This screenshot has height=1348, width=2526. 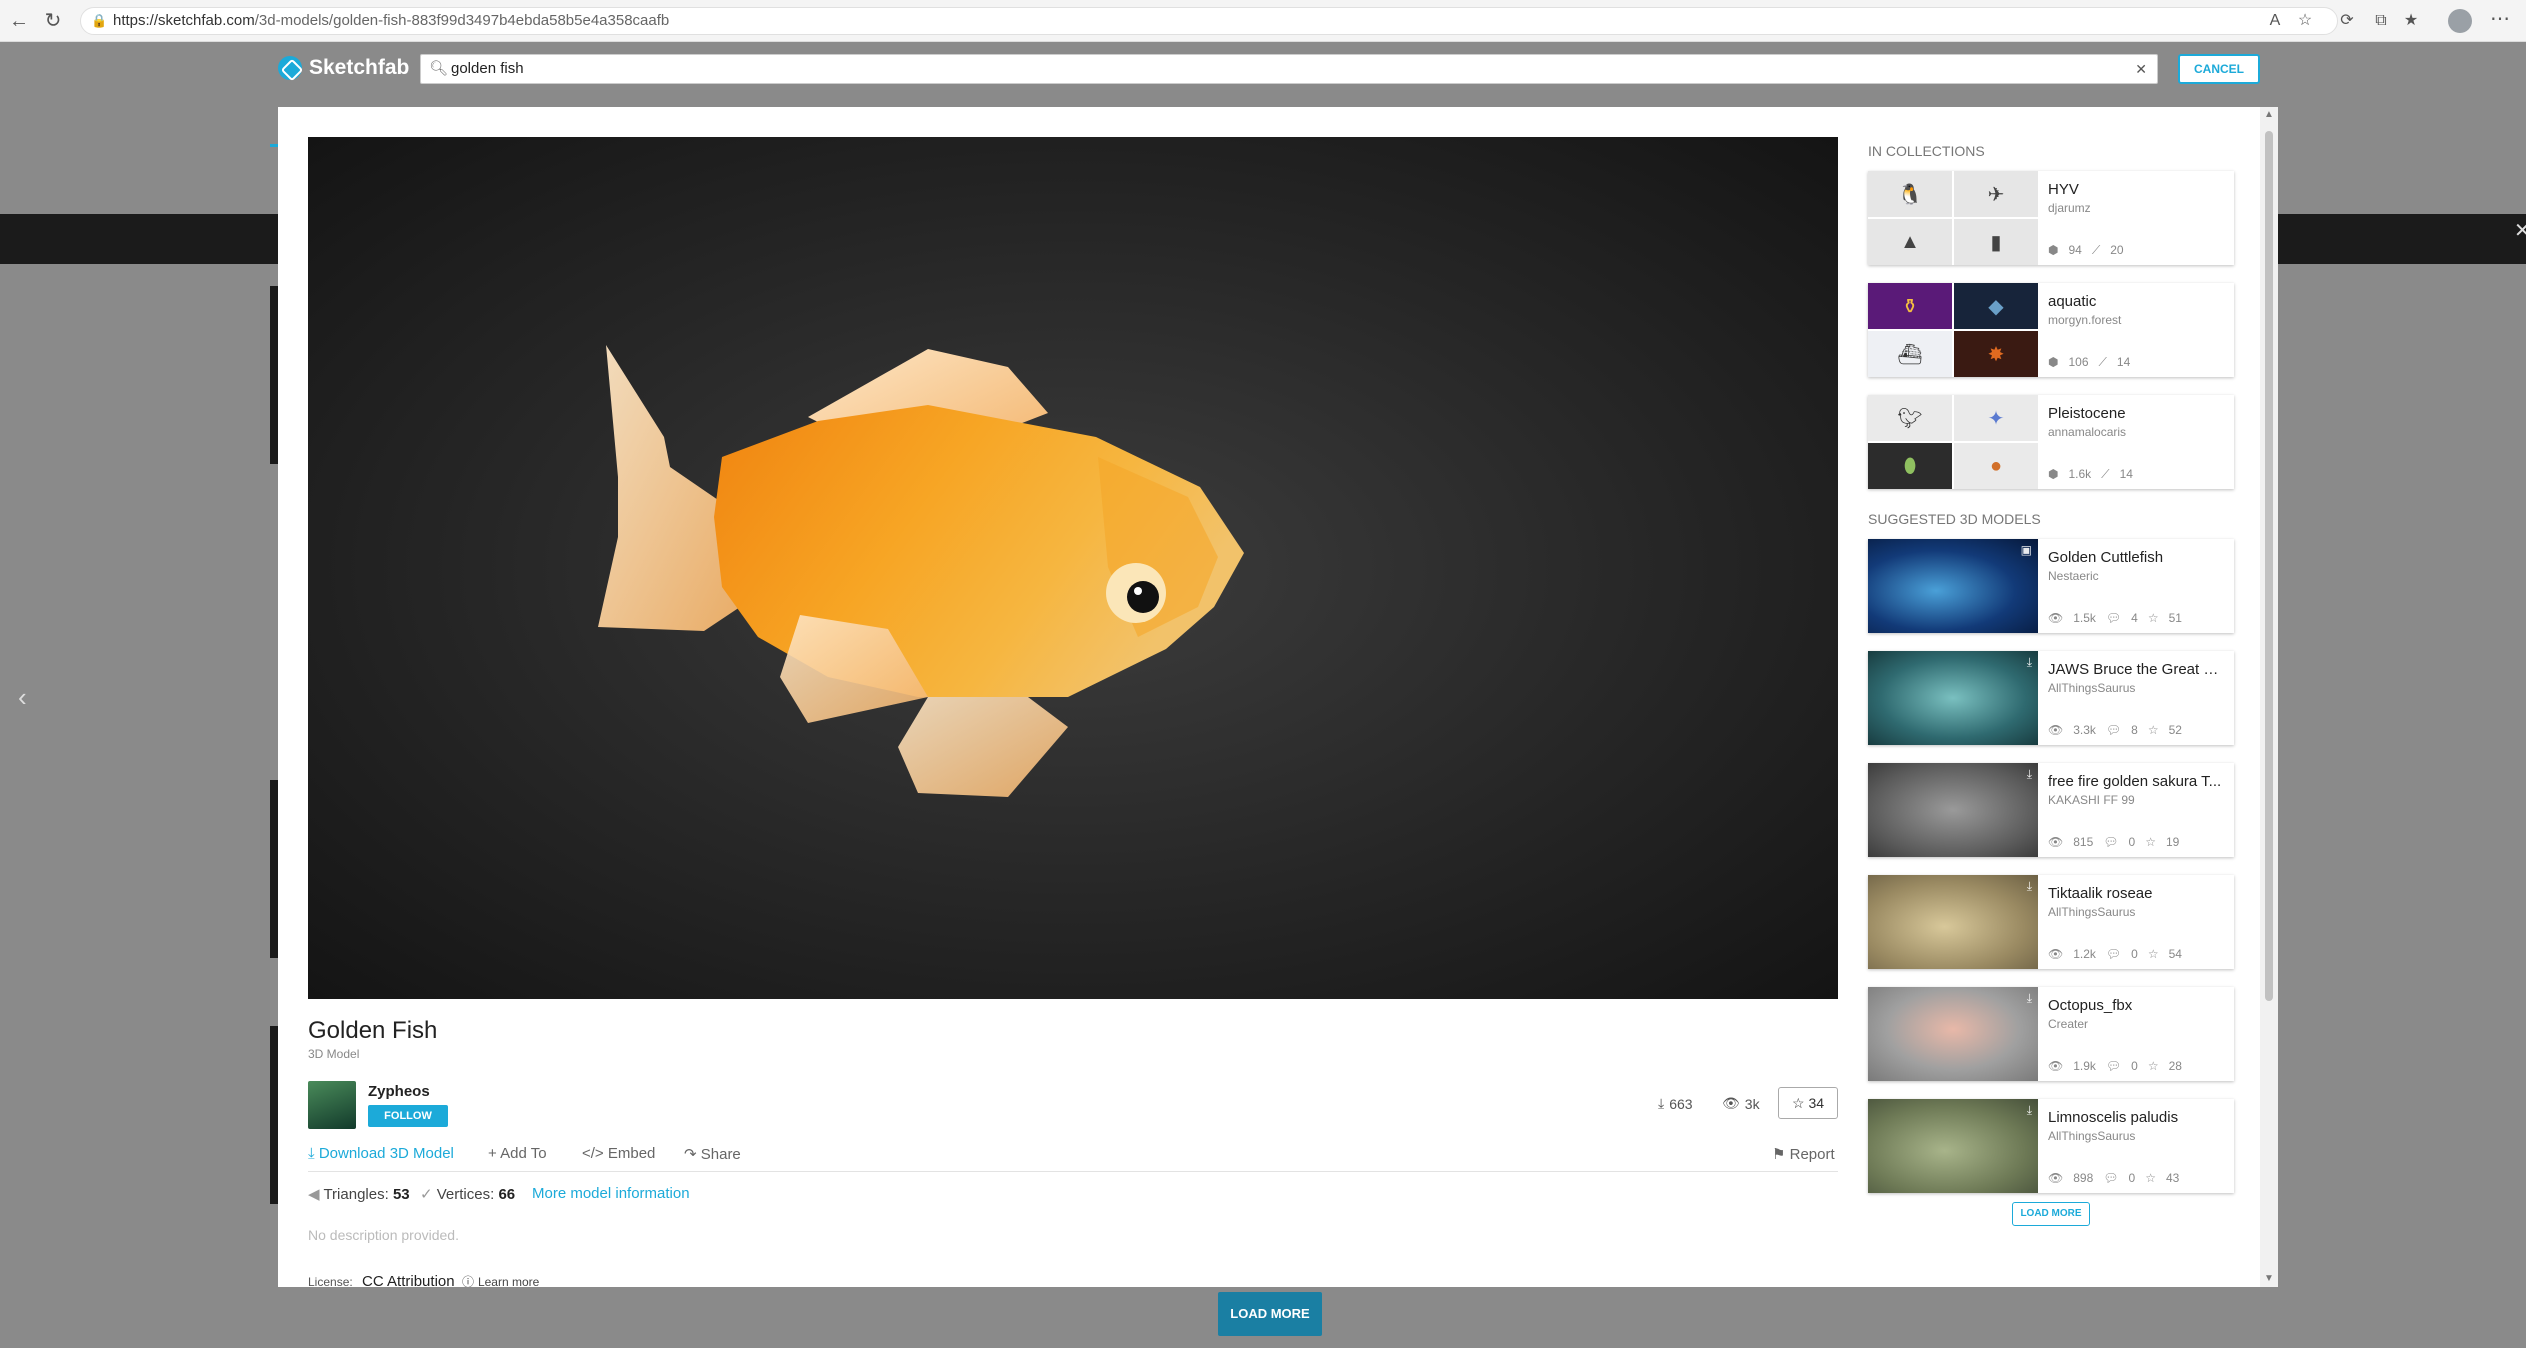 I want to click on download-3d-model-link: ⤓ Download 3D Model, so click(x=381, y=1153).